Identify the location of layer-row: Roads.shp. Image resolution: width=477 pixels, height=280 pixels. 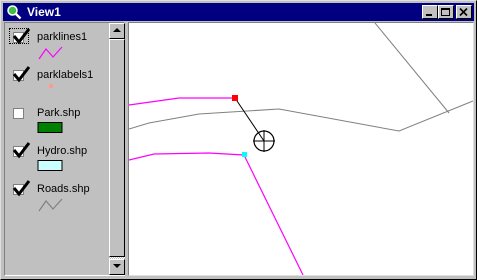
(57, 197).